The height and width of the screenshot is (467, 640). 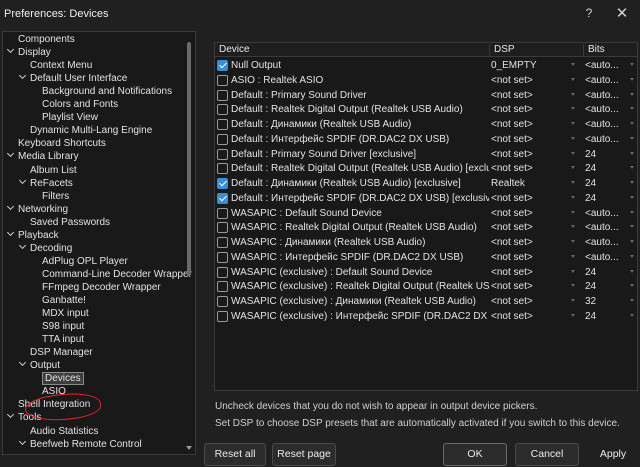 What do you see at coordinates (63, 379) in the screenshot?
I see `tree-item: Devices` at bounding box center [63, 379].